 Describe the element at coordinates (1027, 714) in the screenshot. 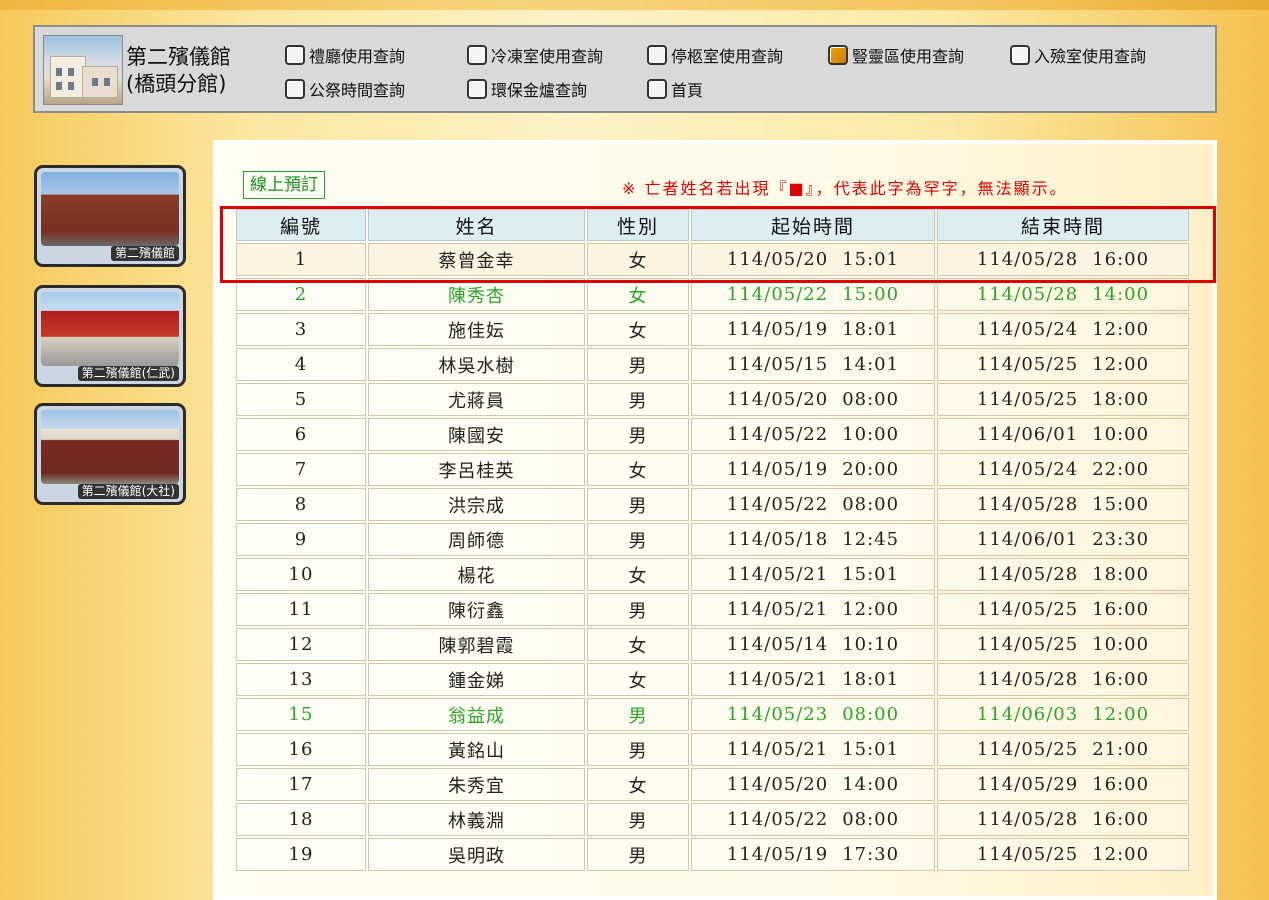

I see `end-date: 114/06/03` at that location.